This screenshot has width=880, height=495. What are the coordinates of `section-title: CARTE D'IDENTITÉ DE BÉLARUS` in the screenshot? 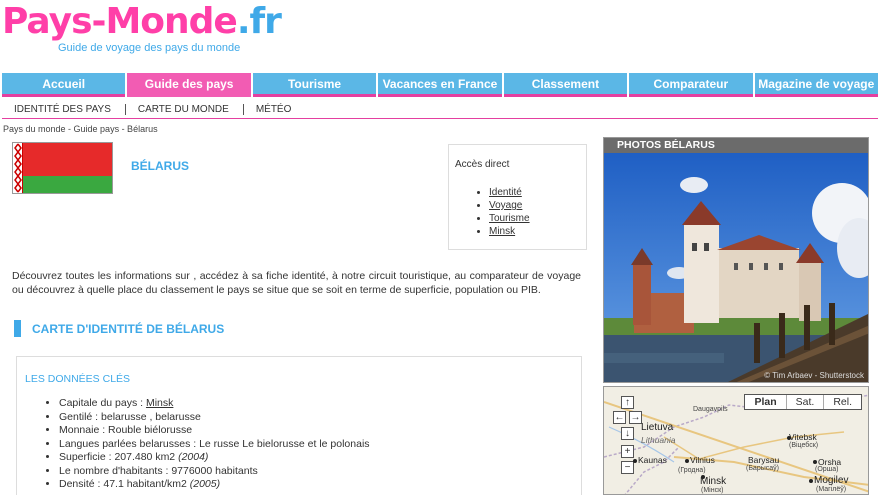 It's located at (119, 328).